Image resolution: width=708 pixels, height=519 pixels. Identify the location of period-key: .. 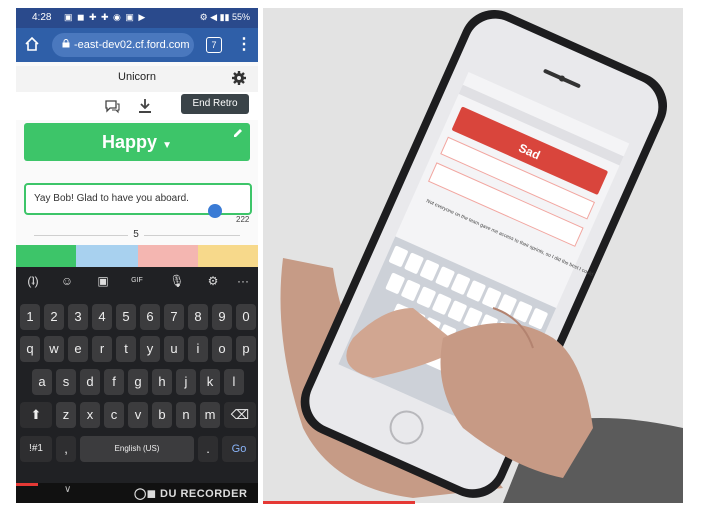
(208, 449).